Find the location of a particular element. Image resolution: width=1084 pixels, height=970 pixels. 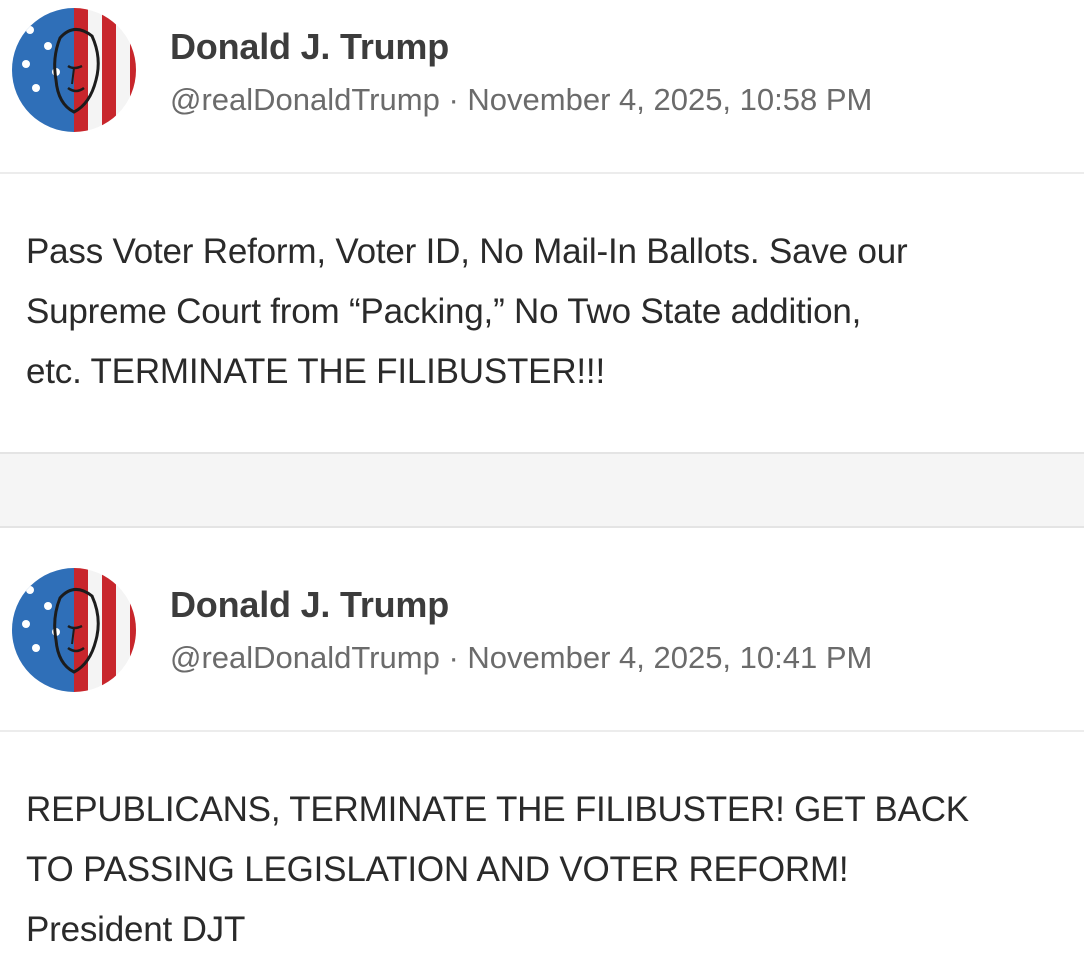

post-body-line: TO PASSING LEGISLATION AND VOTER REFORM! is located at coordinates (437, 869).